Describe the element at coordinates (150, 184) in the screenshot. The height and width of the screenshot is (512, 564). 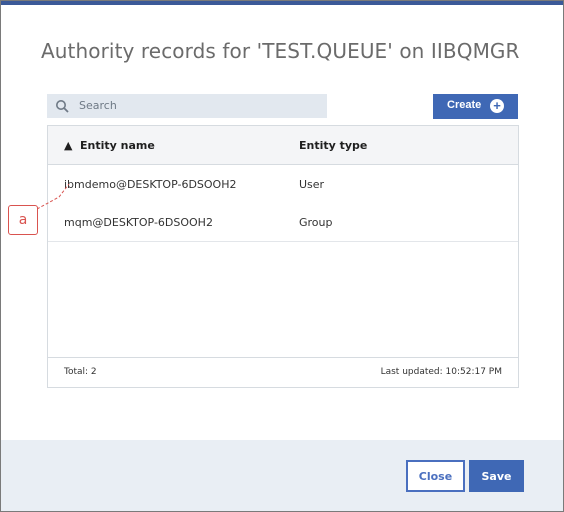
I see `entity-name-cell: ibmdemo@DESKTOP-6DSOOH2` at that location.